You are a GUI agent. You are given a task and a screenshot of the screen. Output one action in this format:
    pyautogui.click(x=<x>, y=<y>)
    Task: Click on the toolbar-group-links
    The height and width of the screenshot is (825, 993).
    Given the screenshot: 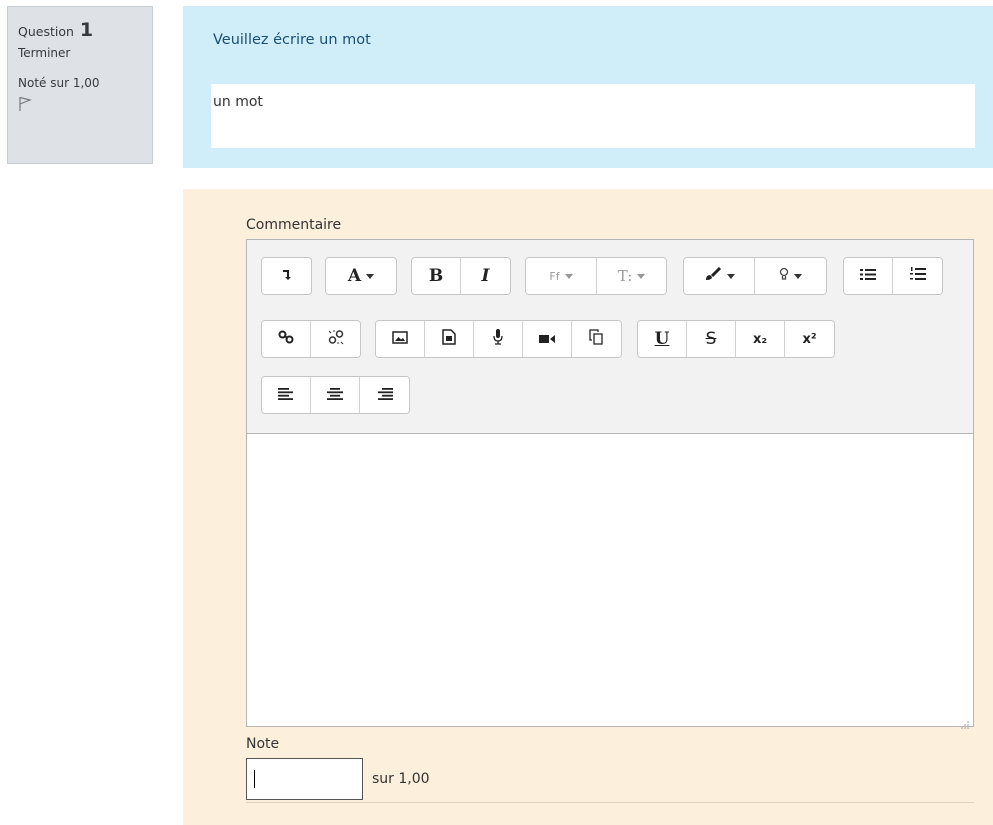 What is the action you would take?
    pyautogui.click(x=311, y=339)
    